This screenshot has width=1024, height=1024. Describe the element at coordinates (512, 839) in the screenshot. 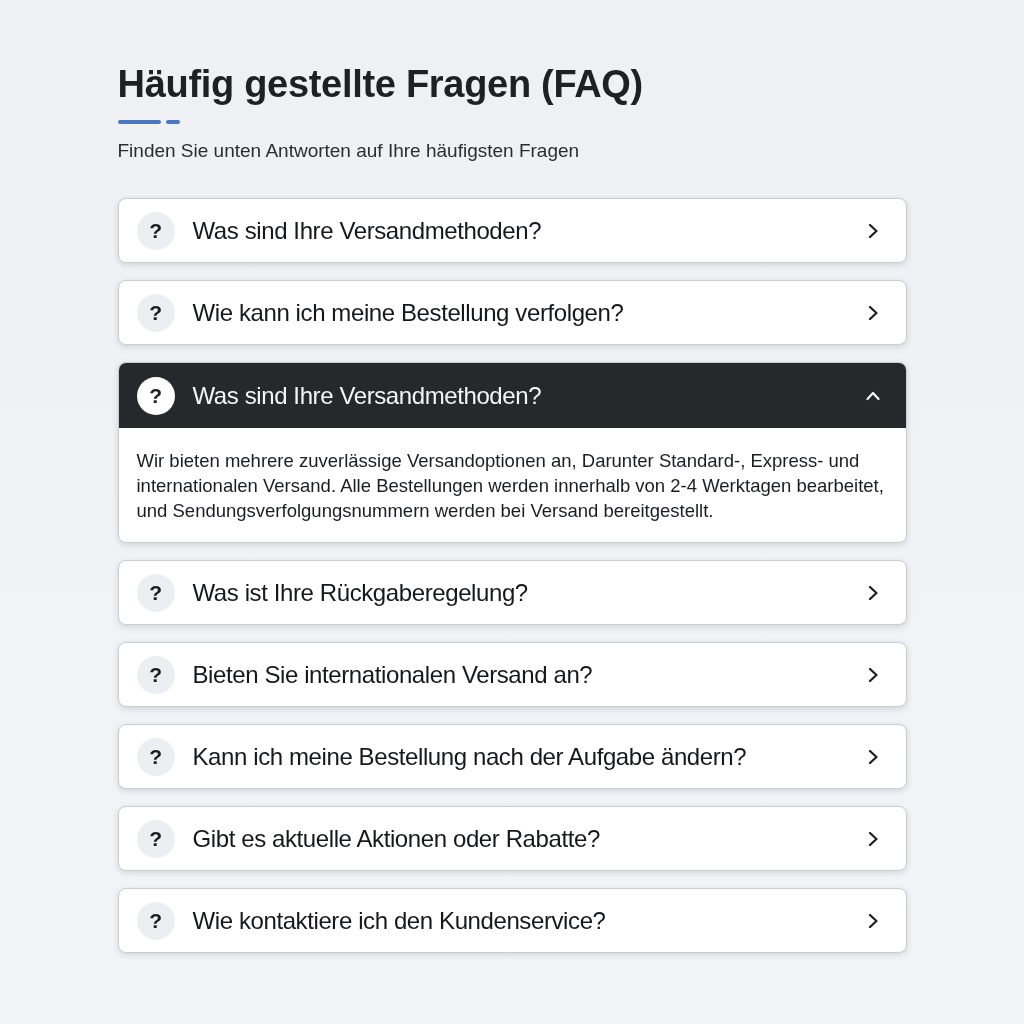

I see `faq-question-toggle: ? Gibt es aktuelle Aktionen oder Rabatte?` at that location.